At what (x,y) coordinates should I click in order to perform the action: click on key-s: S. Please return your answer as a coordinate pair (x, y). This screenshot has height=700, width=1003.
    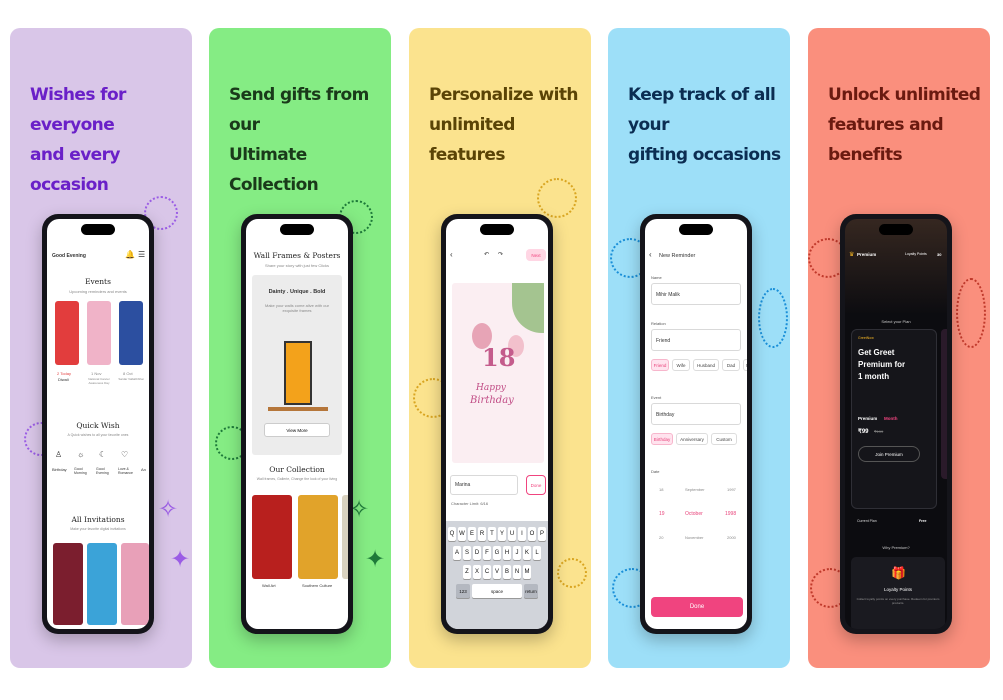
    Looking at the image, I should click on (467, 553).